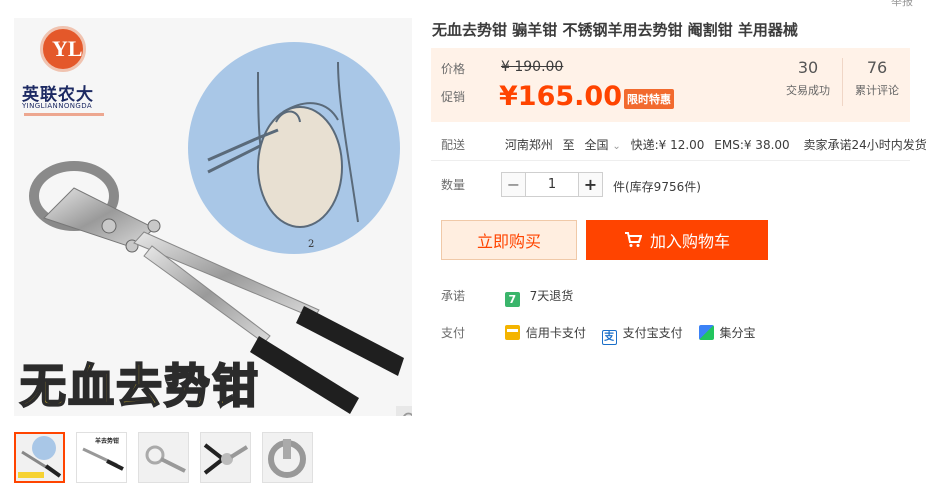 Image resolution: width=939 pixels, height=491 pixels. I want to click on promo-price: ¥165.00, so click(560, 96).